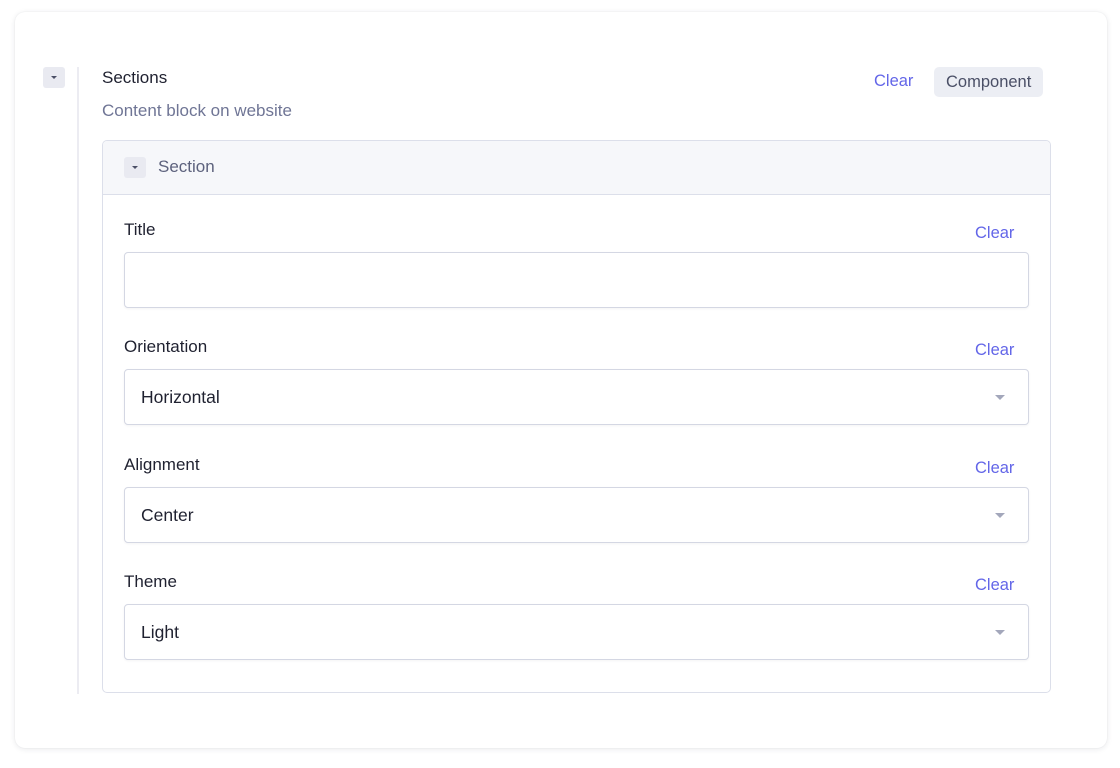 This screenshot has height=768, width=1120. I want to click on title-clear-button: Clear, so click(994, 233).